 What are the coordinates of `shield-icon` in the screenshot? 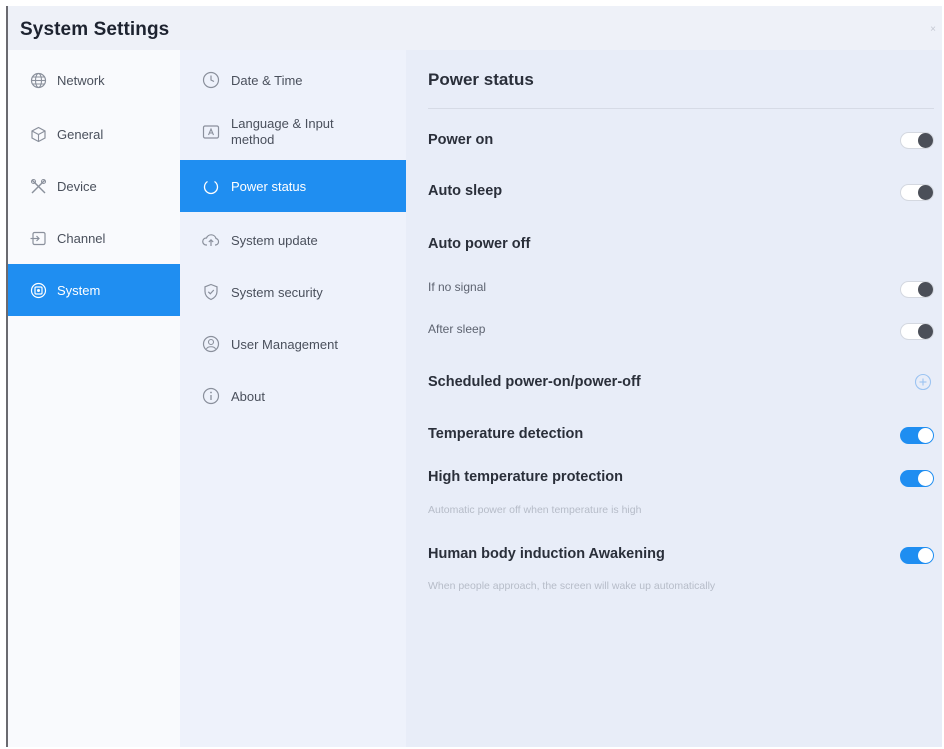 It's located at (211, 292).